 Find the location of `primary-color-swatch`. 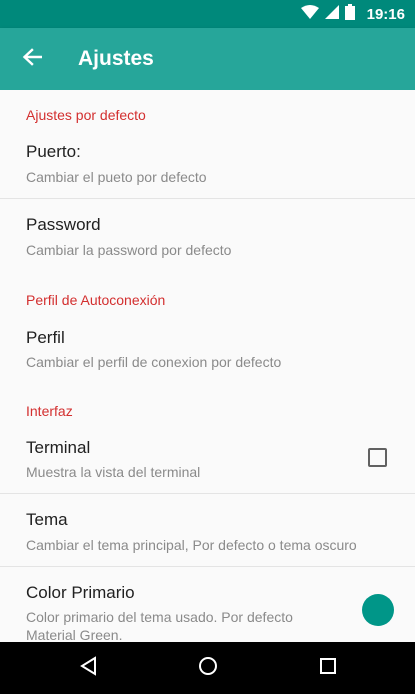

primary-color-swatch is located at coordinates (378, 610).